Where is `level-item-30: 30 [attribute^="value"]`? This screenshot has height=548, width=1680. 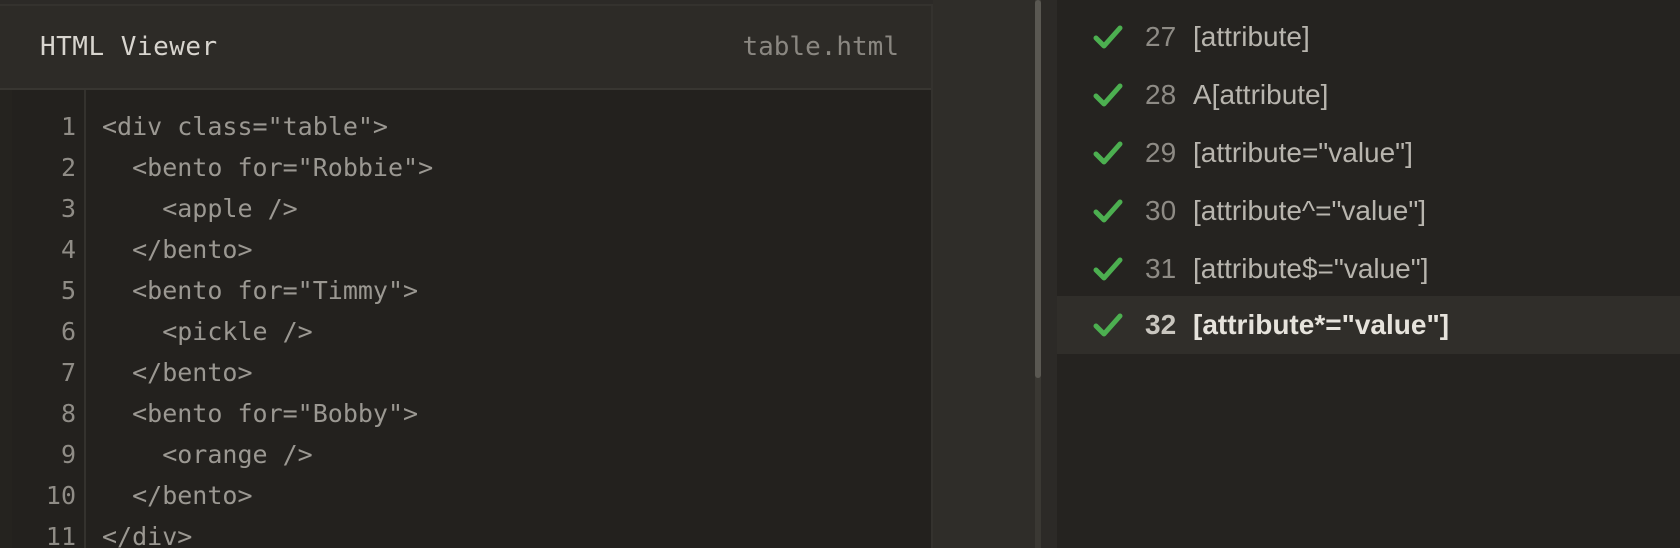
level-item-30: 30 [attribute^="value"] is located at coordinates (1368, 211).